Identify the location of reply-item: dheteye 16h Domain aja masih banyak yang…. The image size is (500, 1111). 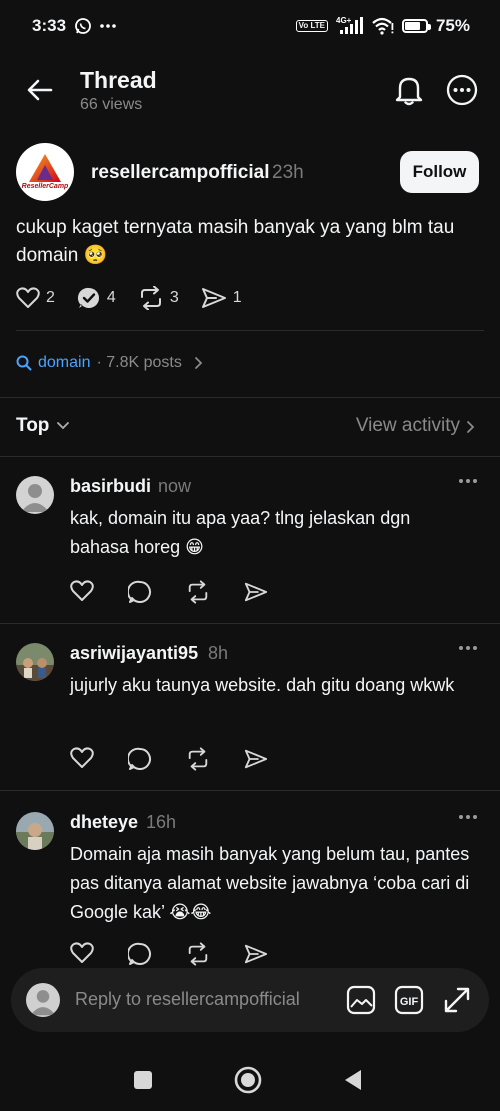
(250, 892).